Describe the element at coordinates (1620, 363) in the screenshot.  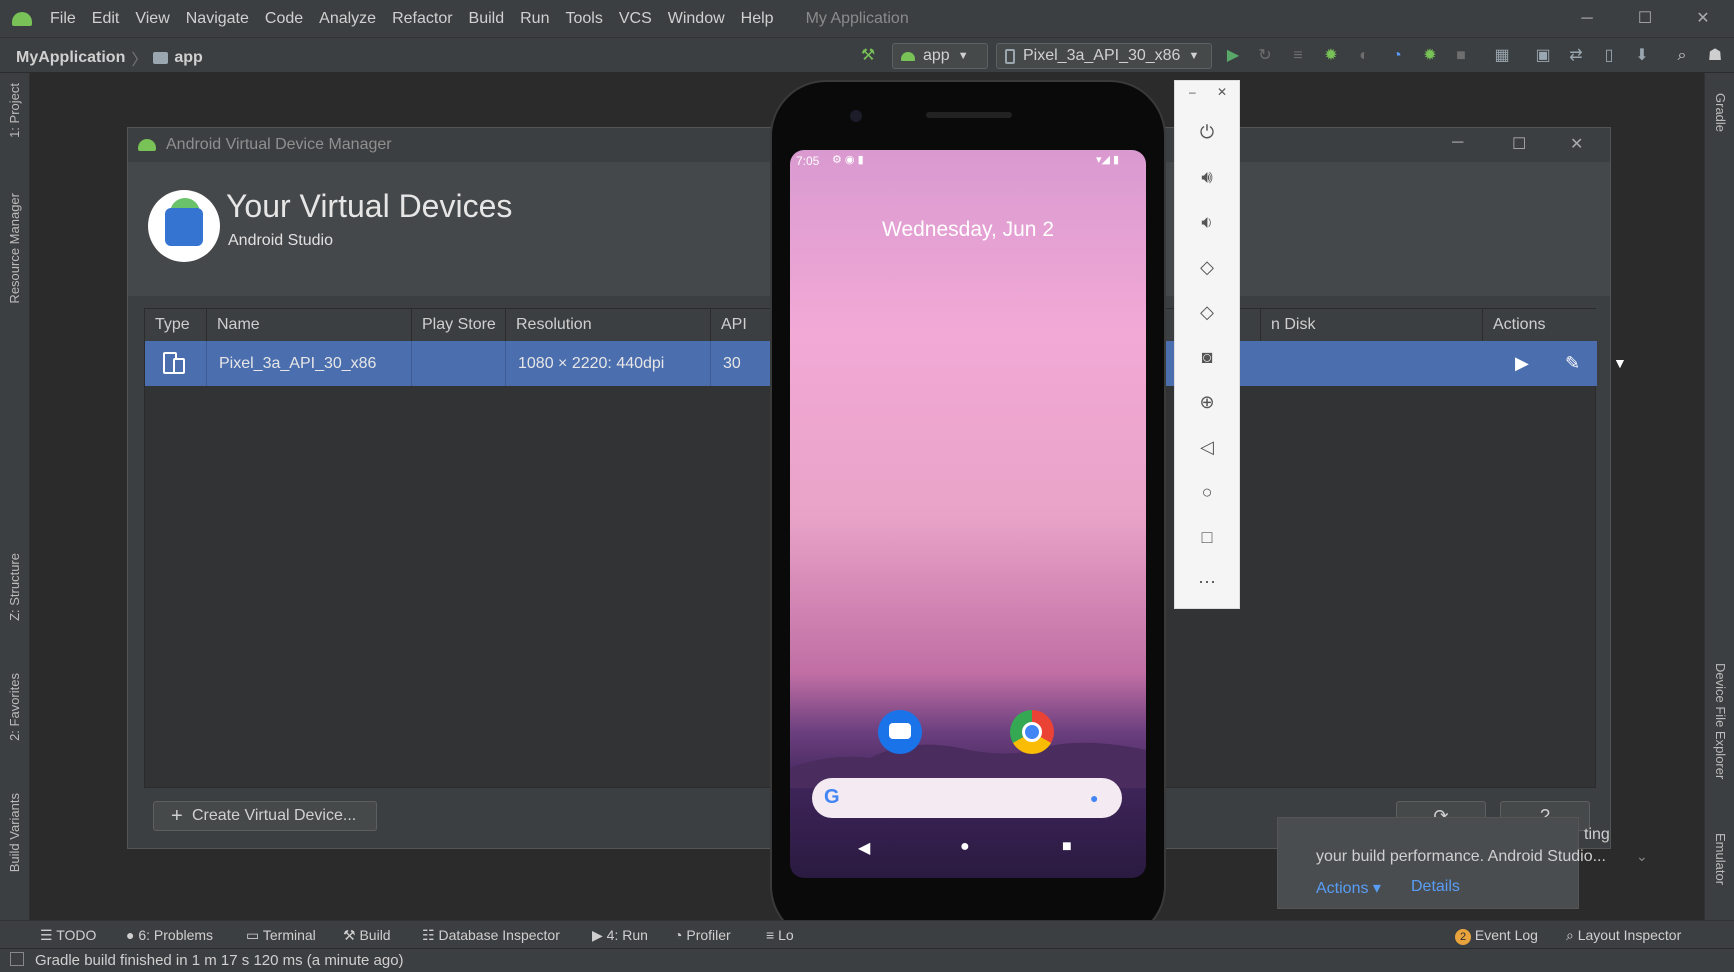
I see `more-actions-chevron-icon: ▼` at that location.